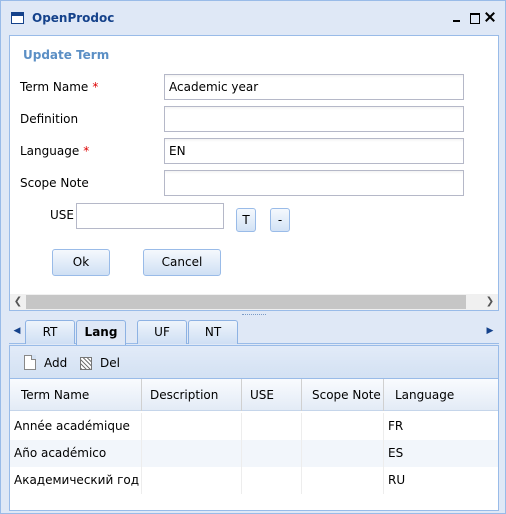 The image size is (506, 514). Describe the element at coordinates (150, 216) in the screenshot. I see `use-input` at that location.